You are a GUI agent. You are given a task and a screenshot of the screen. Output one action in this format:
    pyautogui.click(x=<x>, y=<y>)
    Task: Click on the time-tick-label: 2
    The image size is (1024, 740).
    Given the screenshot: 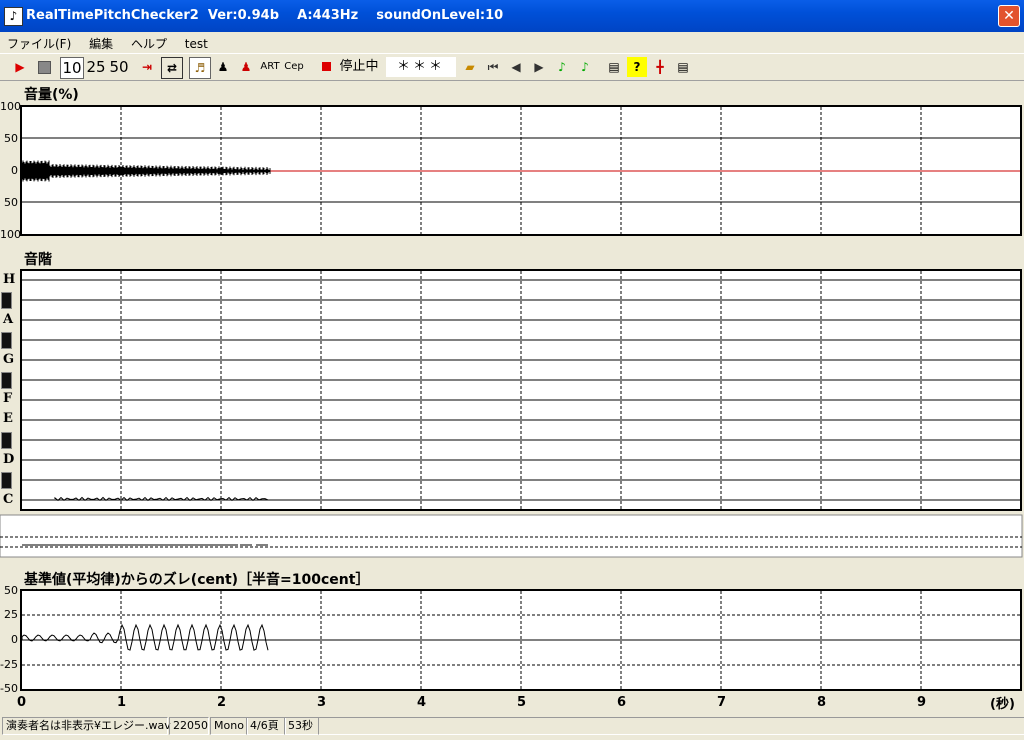 What is the action you would take?
    pyautogui.click(x=222, y=702)
    